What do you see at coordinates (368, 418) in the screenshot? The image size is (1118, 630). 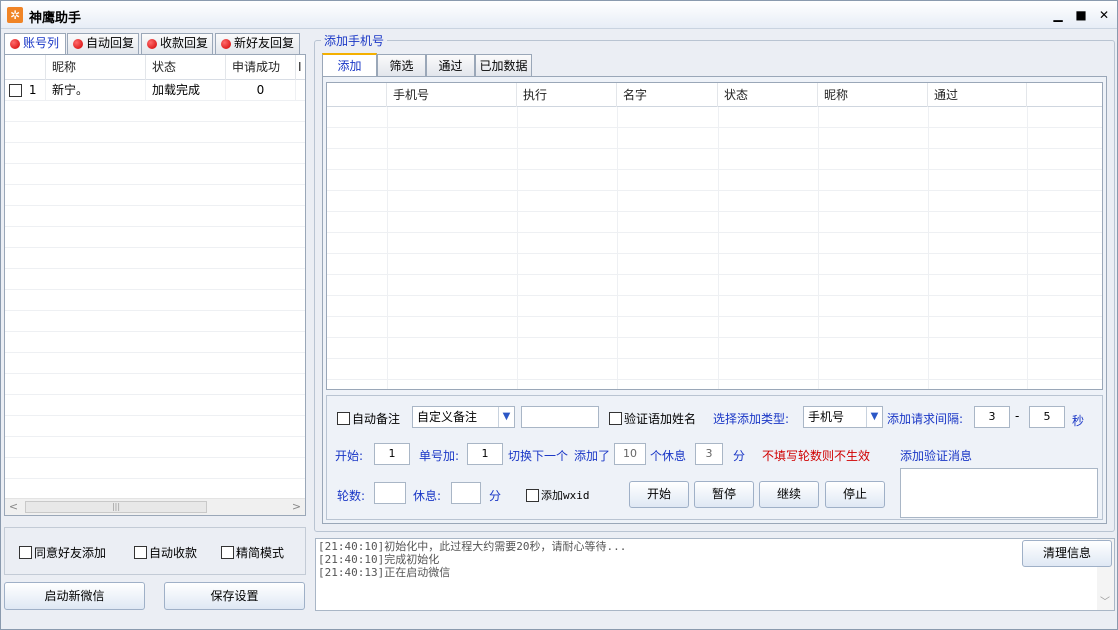 I see `auto-remark-option: 自动备注` at bounding box center [368, 418].